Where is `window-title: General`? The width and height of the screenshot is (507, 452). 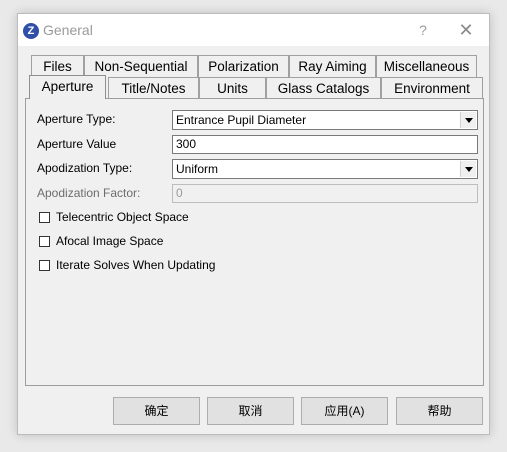 window-title: General is located at coordinates (68, 30).